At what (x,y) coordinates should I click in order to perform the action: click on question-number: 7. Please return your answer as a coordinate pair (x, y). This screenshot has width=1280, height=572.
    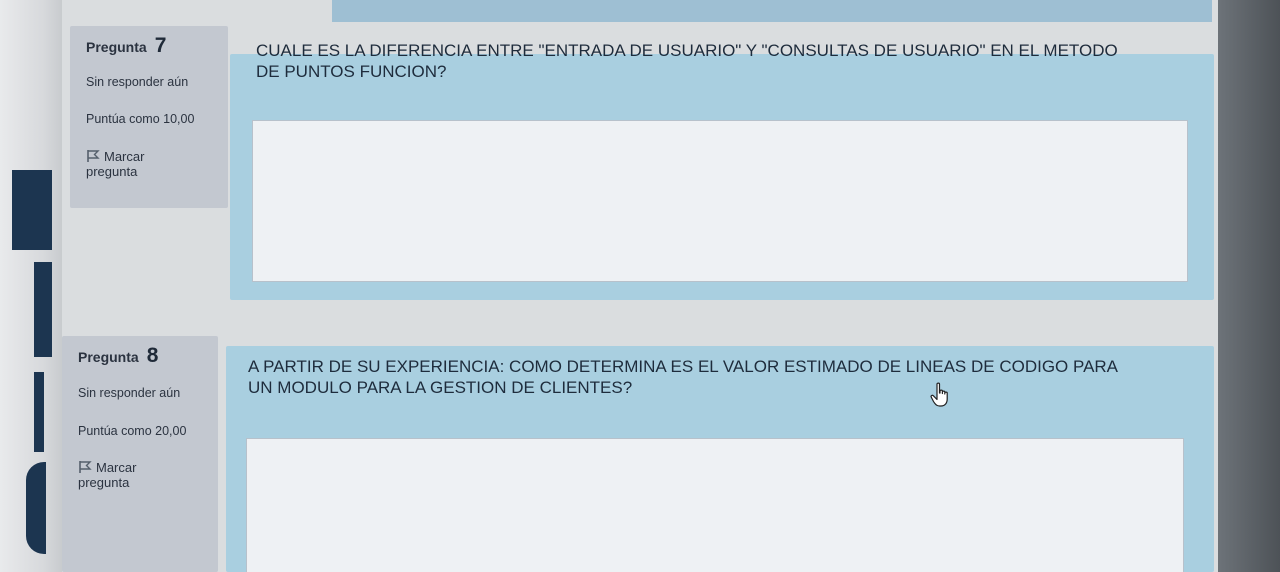
    Looking at the image, I should click on (160, 45).